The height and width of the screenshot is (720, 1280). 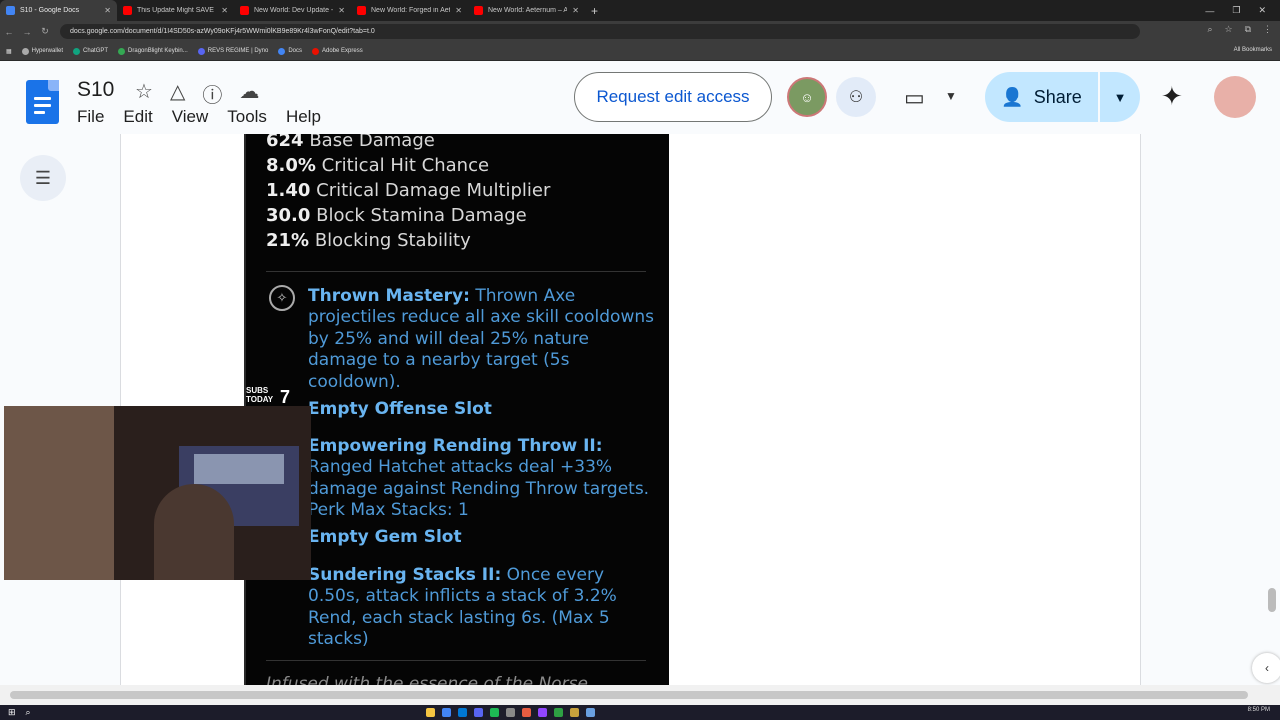 I want to click on menu-file: File, so click(x=90, y=117).